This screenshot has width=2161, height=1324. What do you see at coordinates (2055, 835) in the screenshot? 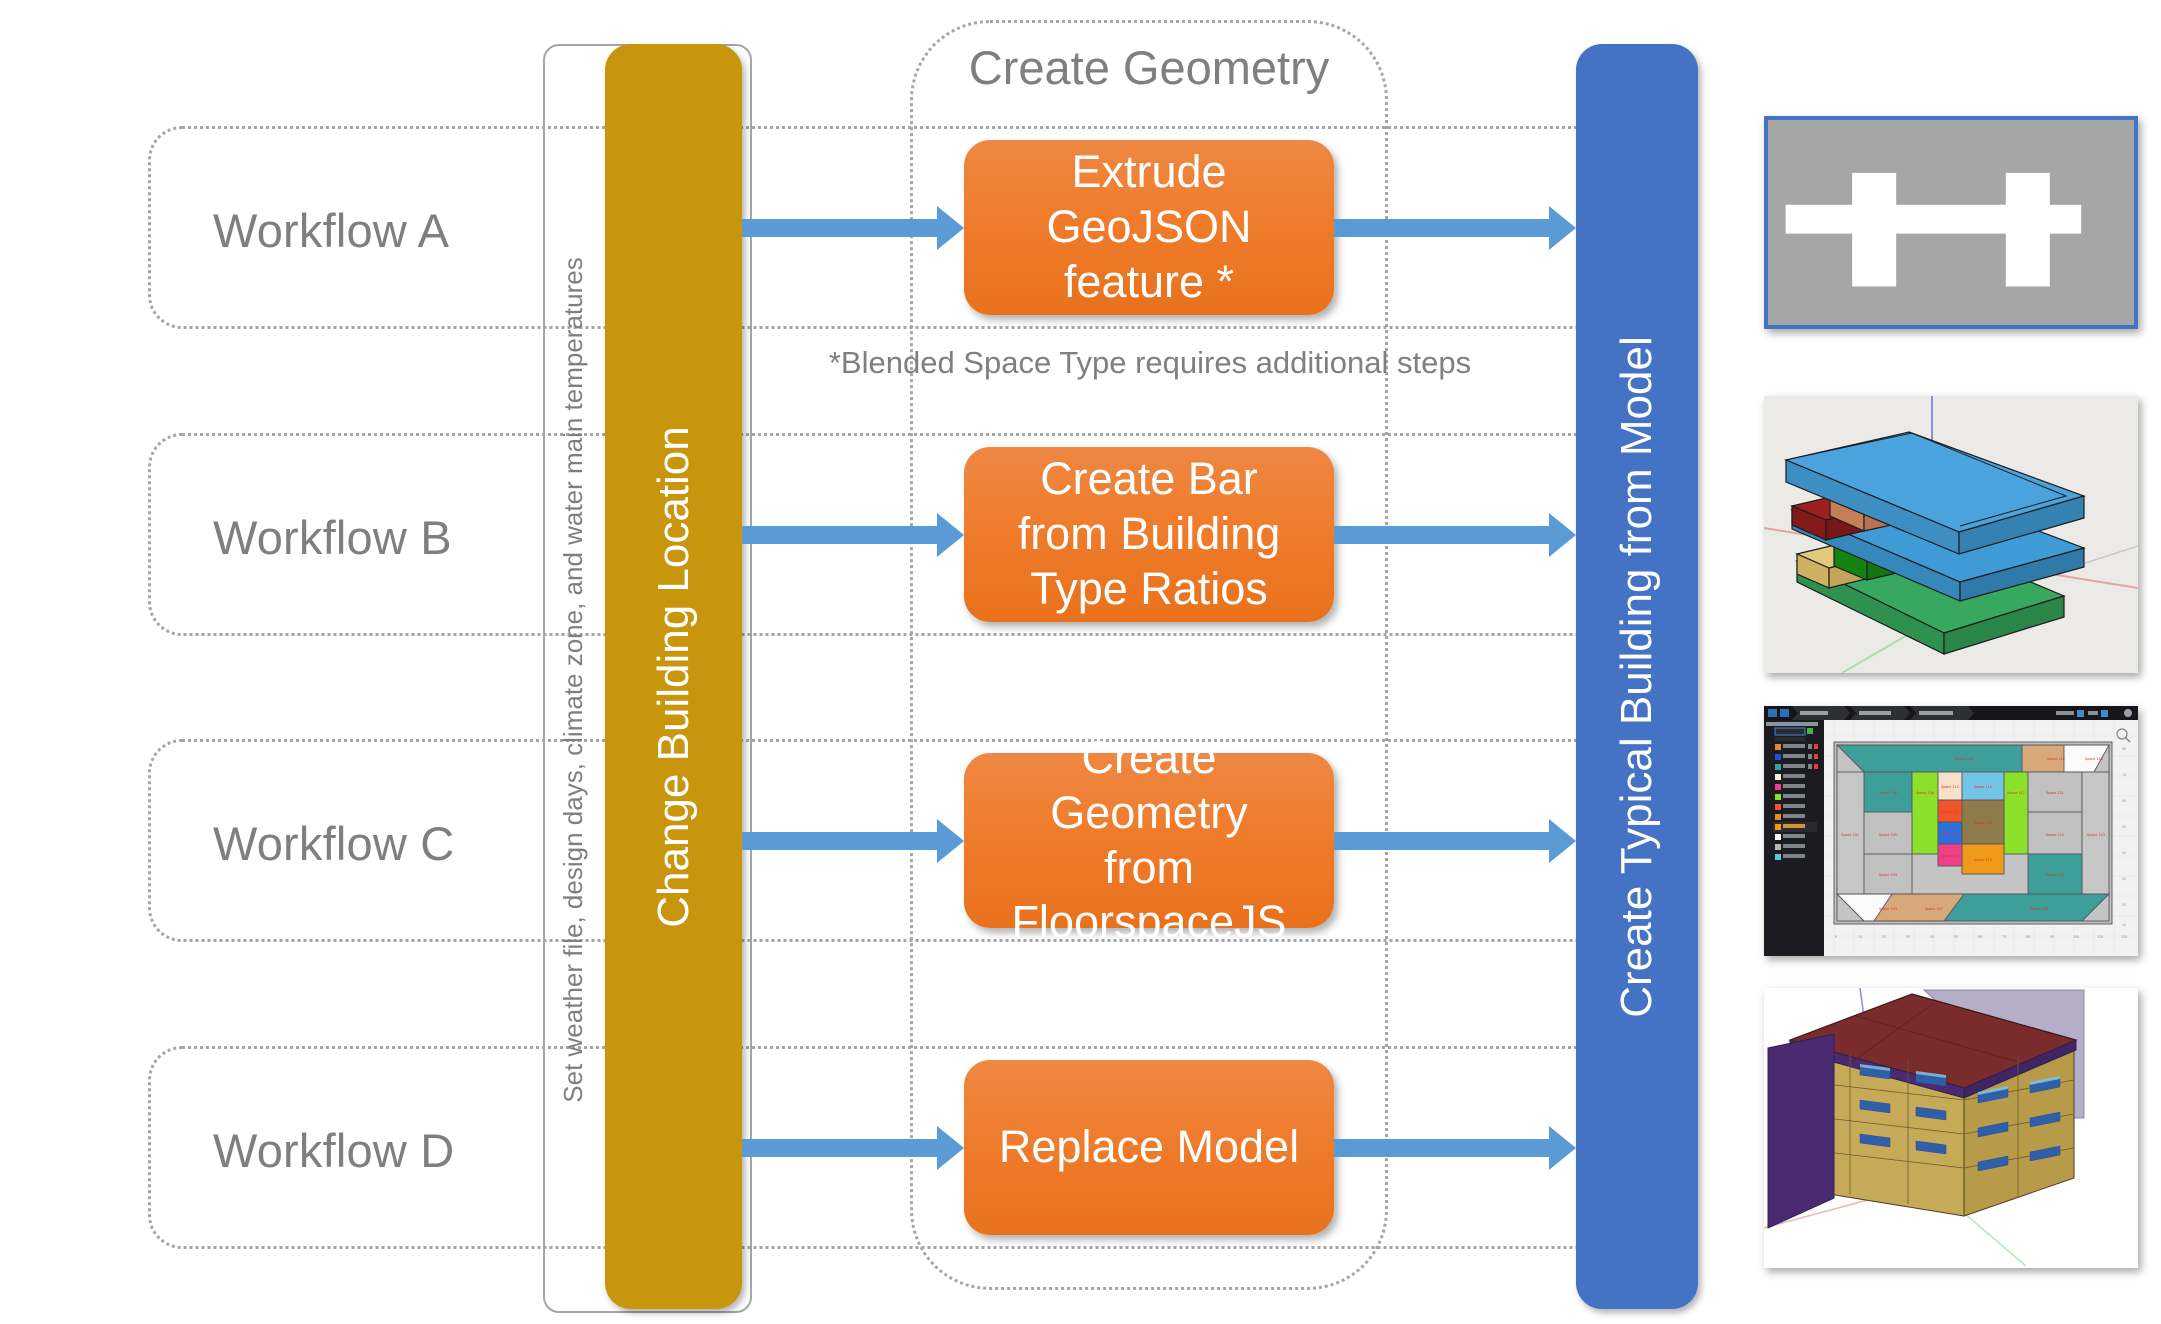
I see `svg-text: Space 120` at bounding box center [2055, 835].